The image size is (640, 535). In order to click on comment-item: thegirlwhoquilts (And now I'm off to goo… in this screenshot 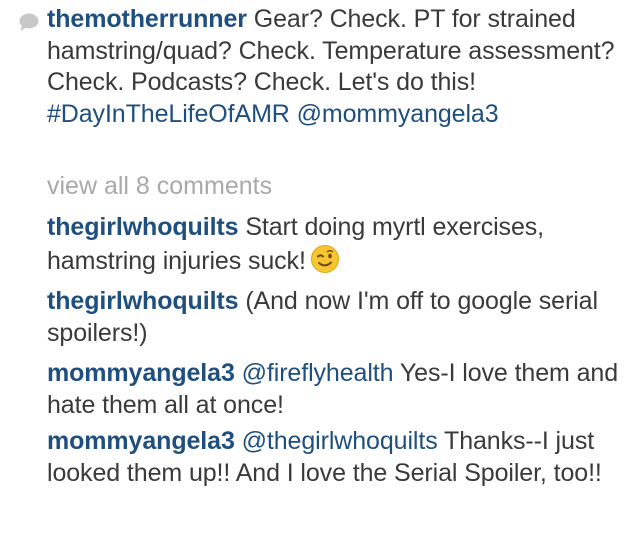, I will do `click(339, 317)`.